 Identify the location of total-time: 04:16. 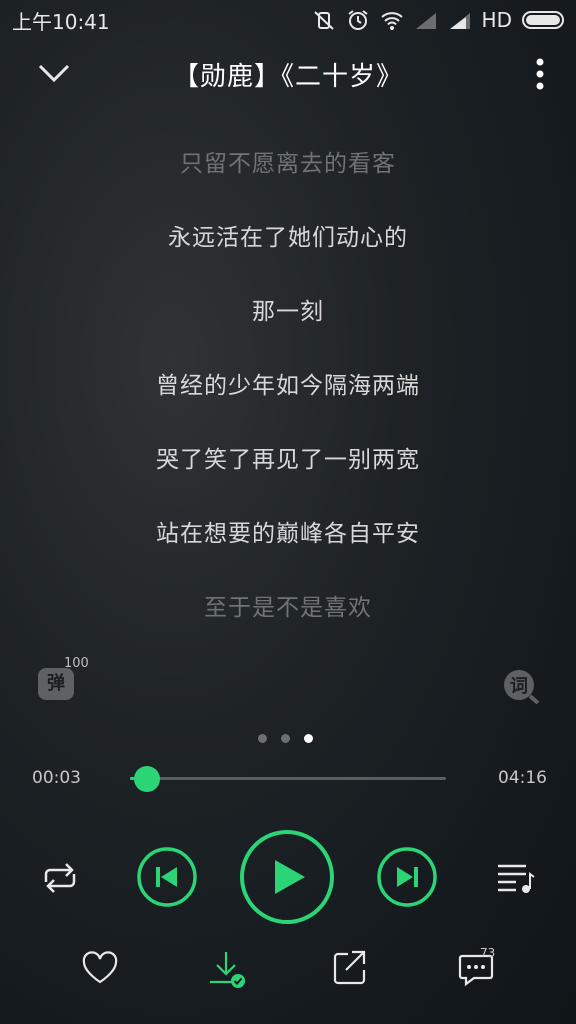
(522, 778).